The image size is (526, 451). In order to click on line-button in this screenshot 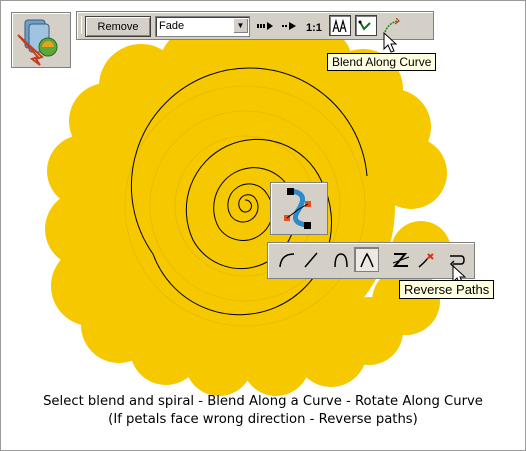, I will do `click(310, 259)`.